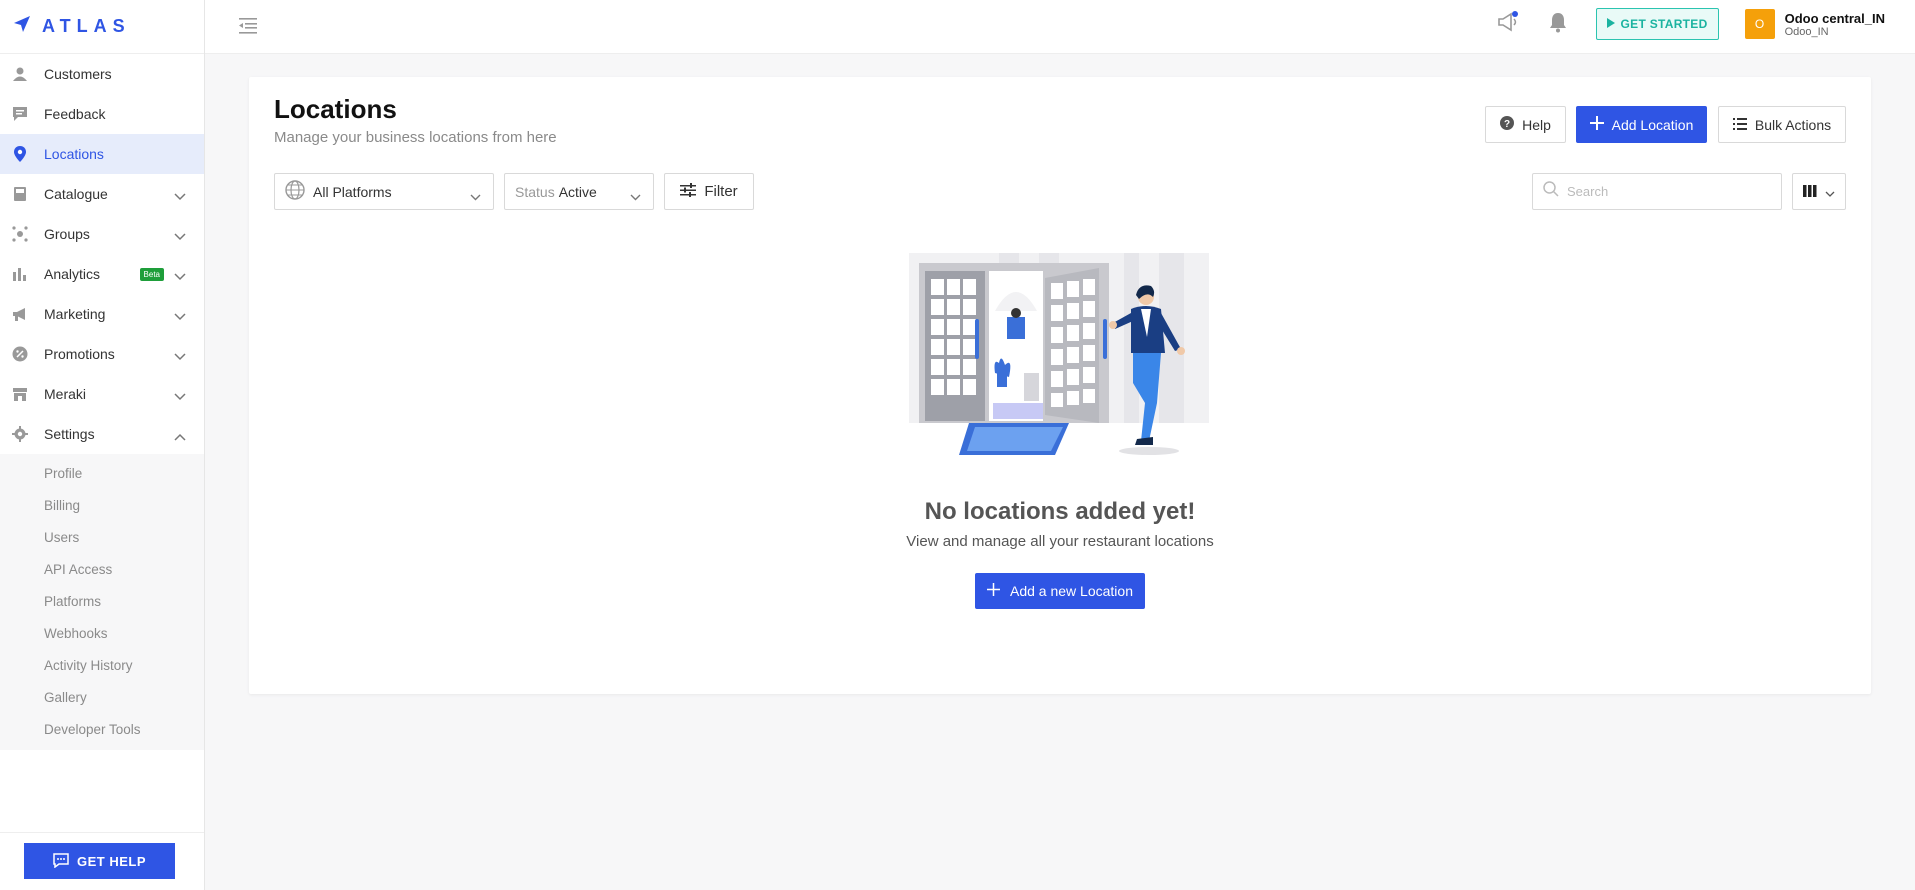  Describe the element at coordinates (1793, 124) in the screenshot. I see `bulk-actions-label: Bulk Actions` at that location.